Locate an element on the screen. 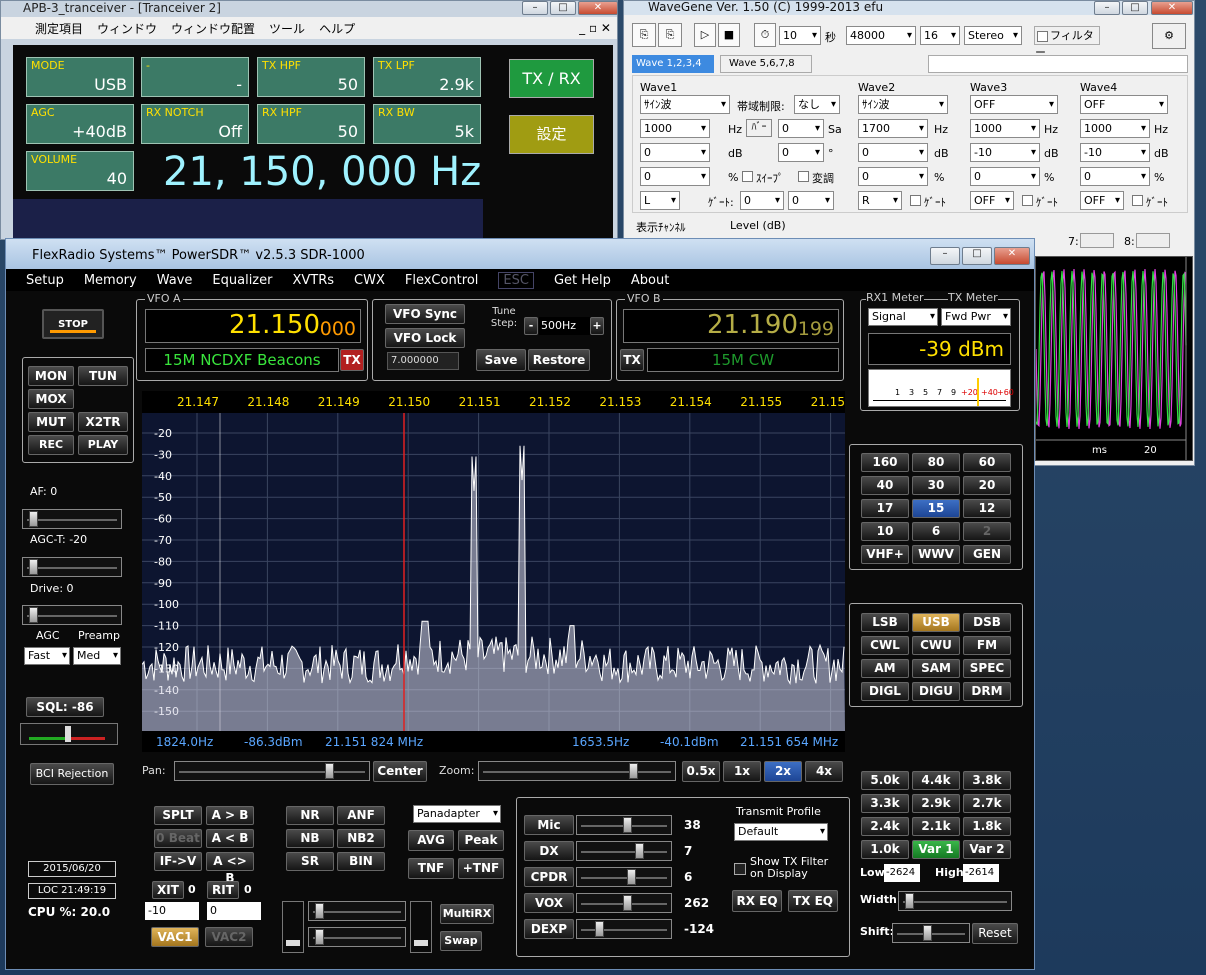 This screenshot has height=975, width=1206. wave4-db-input: -10 is located at coordinates (1115, 152).